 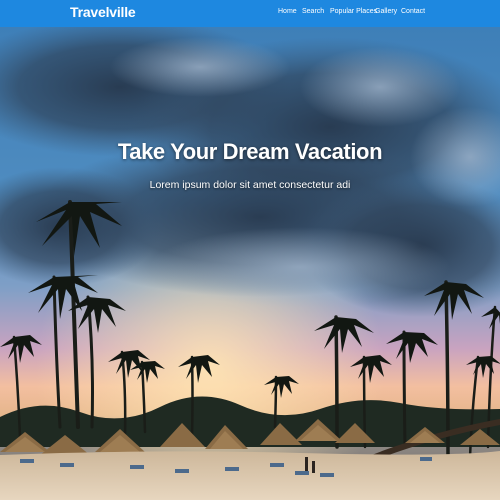 What do you see at coordinates (386, 11) in the screenshot?
I see `nav-link-gallery: Gallery` at bounding box center [386, 11].